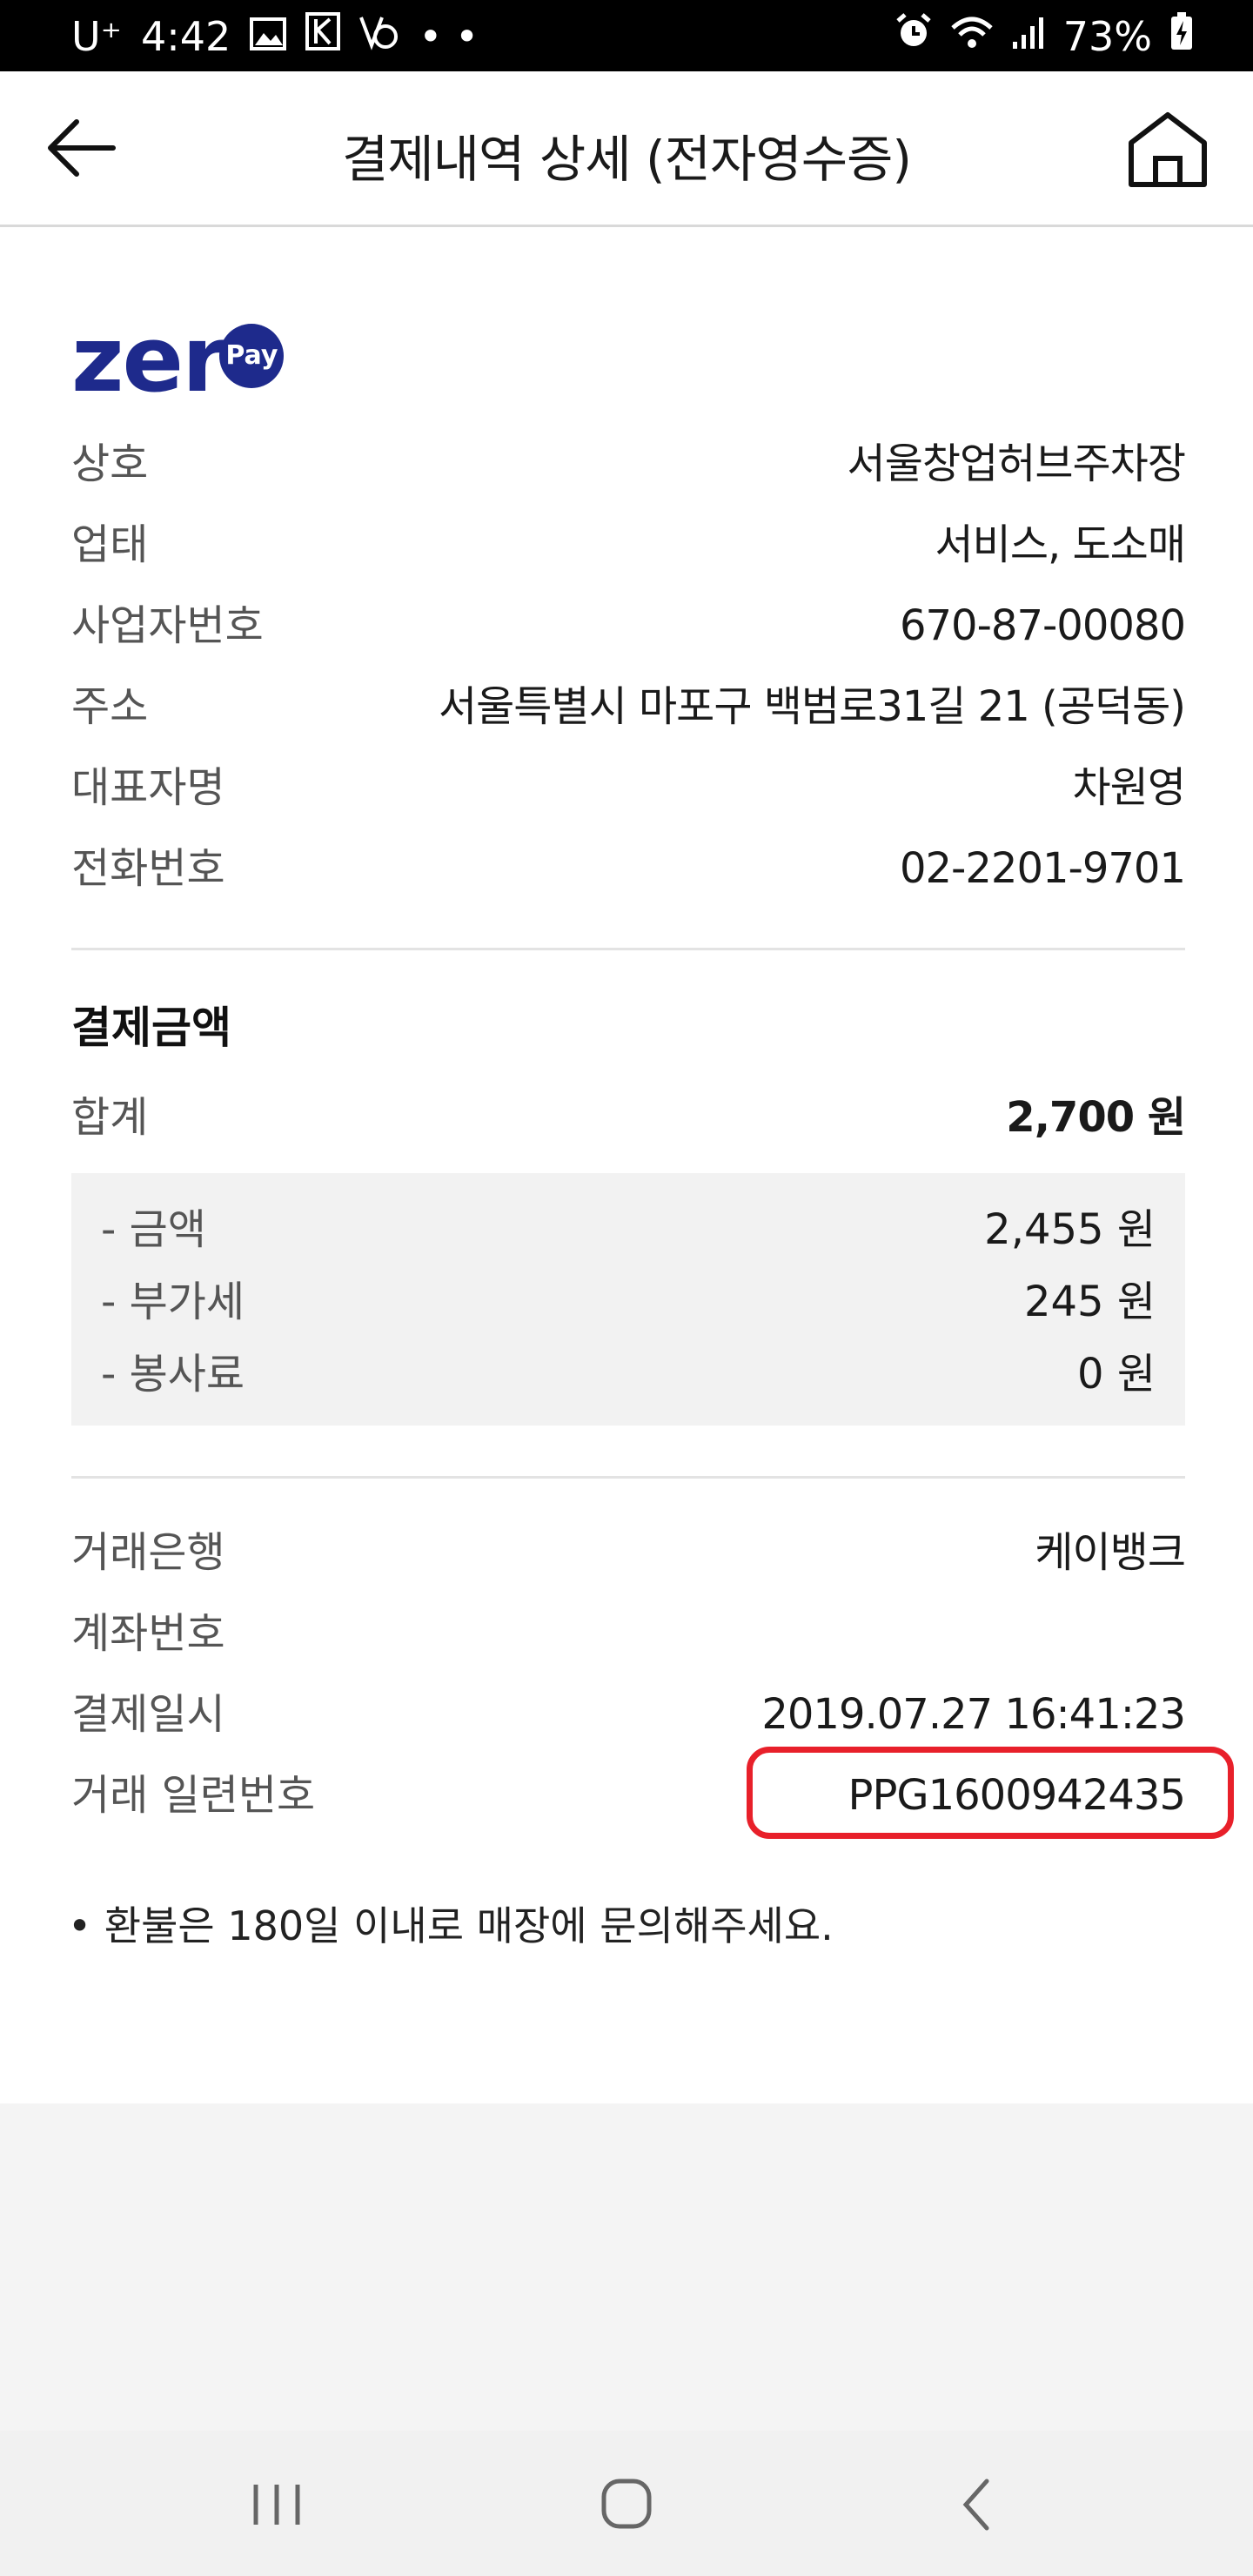  I want to click on row-label: 전화번호, so click(148, 868).